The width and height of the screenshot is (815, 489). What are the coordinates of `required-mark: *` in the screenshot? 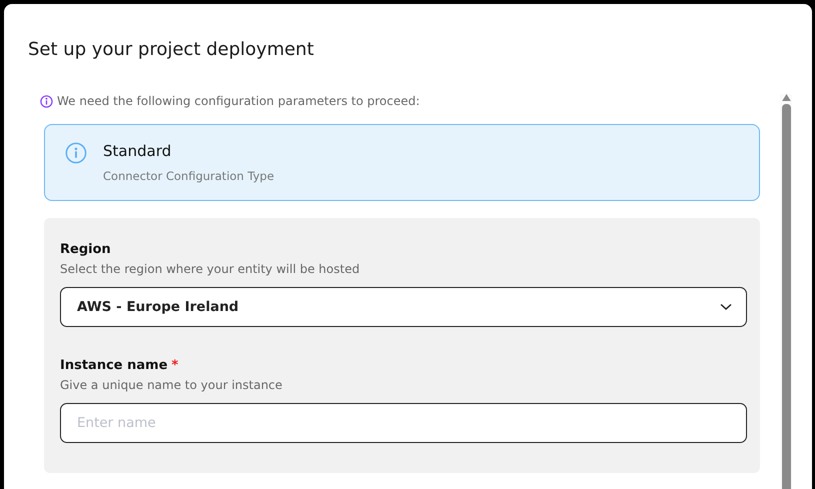 It's located at (175, 365).